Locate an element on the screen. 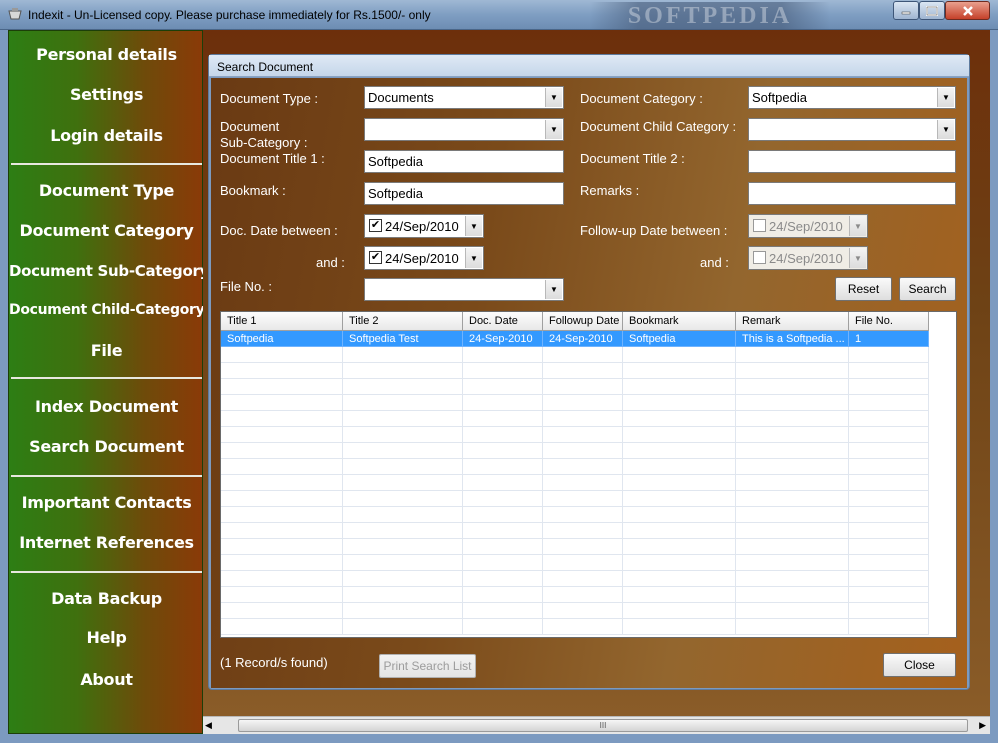 This screenshot has height=743, width=998. followup-between-label: Follow-up Date between : is located at coordinates (654, 230).